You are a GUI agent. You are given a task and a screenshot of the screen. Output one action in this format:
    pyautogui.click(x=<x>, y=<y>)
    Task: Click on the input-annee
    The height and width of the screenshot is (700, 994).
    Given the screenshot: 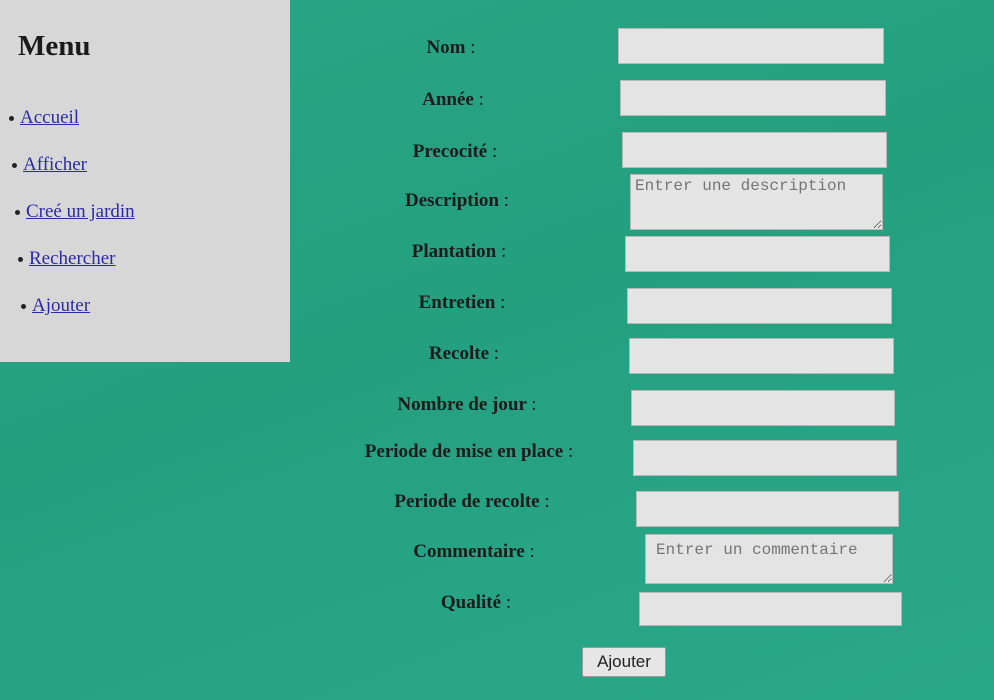 What is the action you would take?
    pyautogui.click(x=753, y=98)
    